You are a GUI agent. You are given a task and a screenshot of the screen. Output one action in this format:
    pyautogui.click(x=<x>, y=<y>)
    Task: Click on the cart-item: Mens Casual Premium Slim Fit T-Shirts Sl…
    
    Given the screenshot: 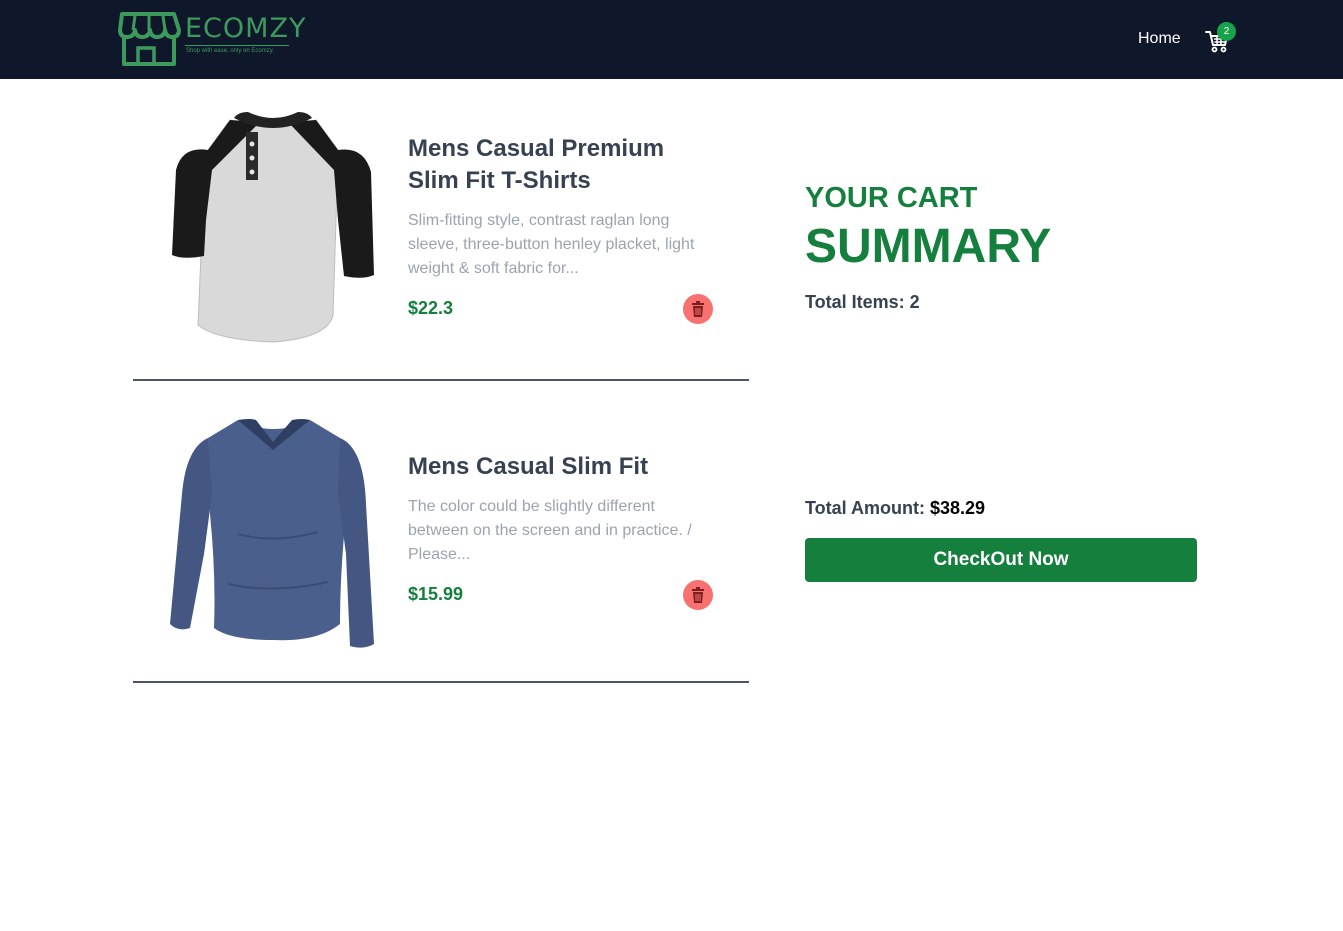 What is the action you would take?
    pyautogui.click(x=441, y=239)
    